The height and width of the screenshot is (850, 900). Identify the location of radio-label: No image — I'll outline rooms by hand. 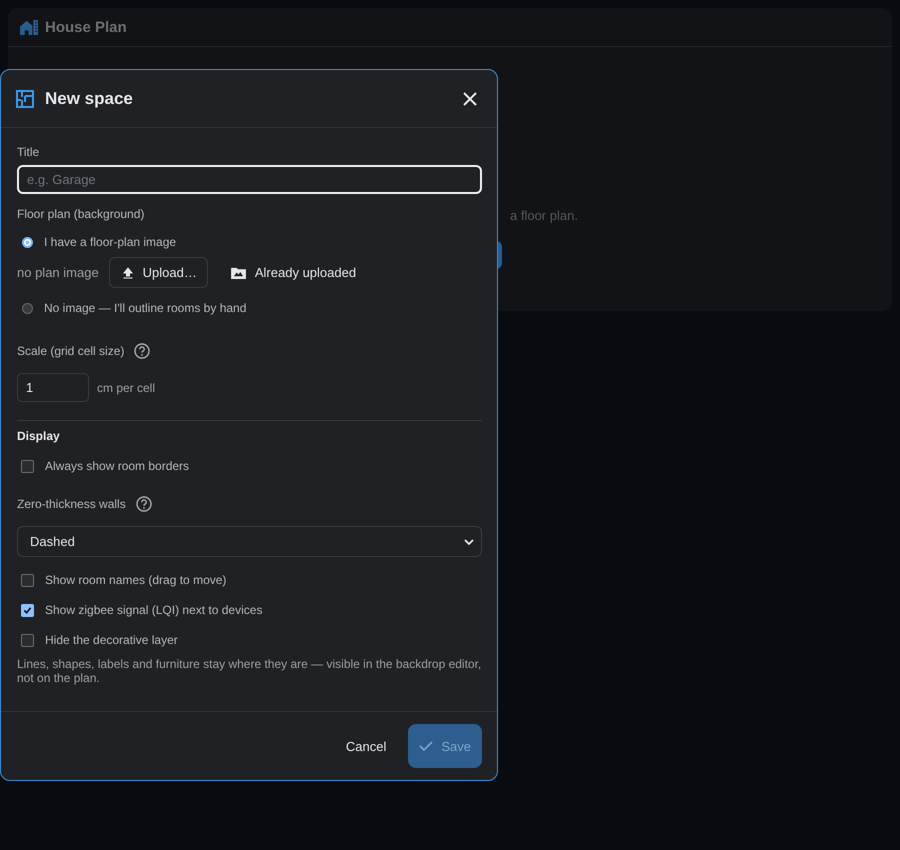
(145, 308).